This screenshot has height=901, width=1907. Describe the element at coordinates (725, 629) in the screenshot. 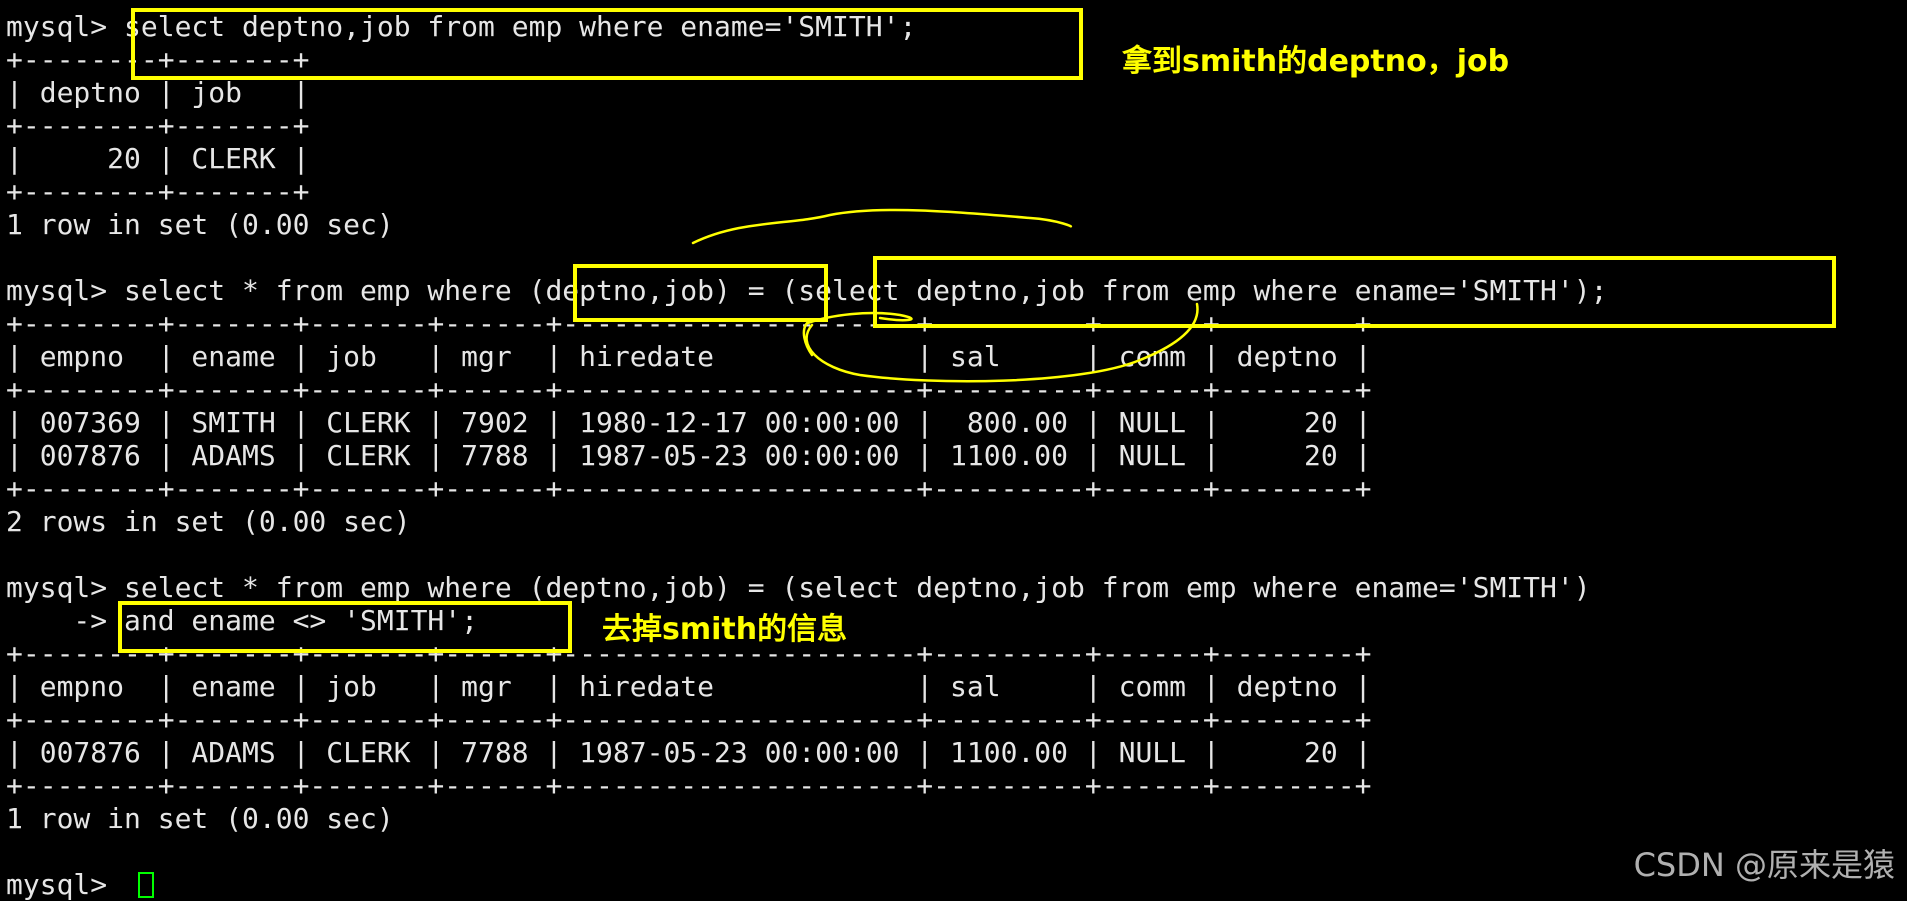

I see `annotation-note-exclude-smith: 去掉smith的信息` at that location.